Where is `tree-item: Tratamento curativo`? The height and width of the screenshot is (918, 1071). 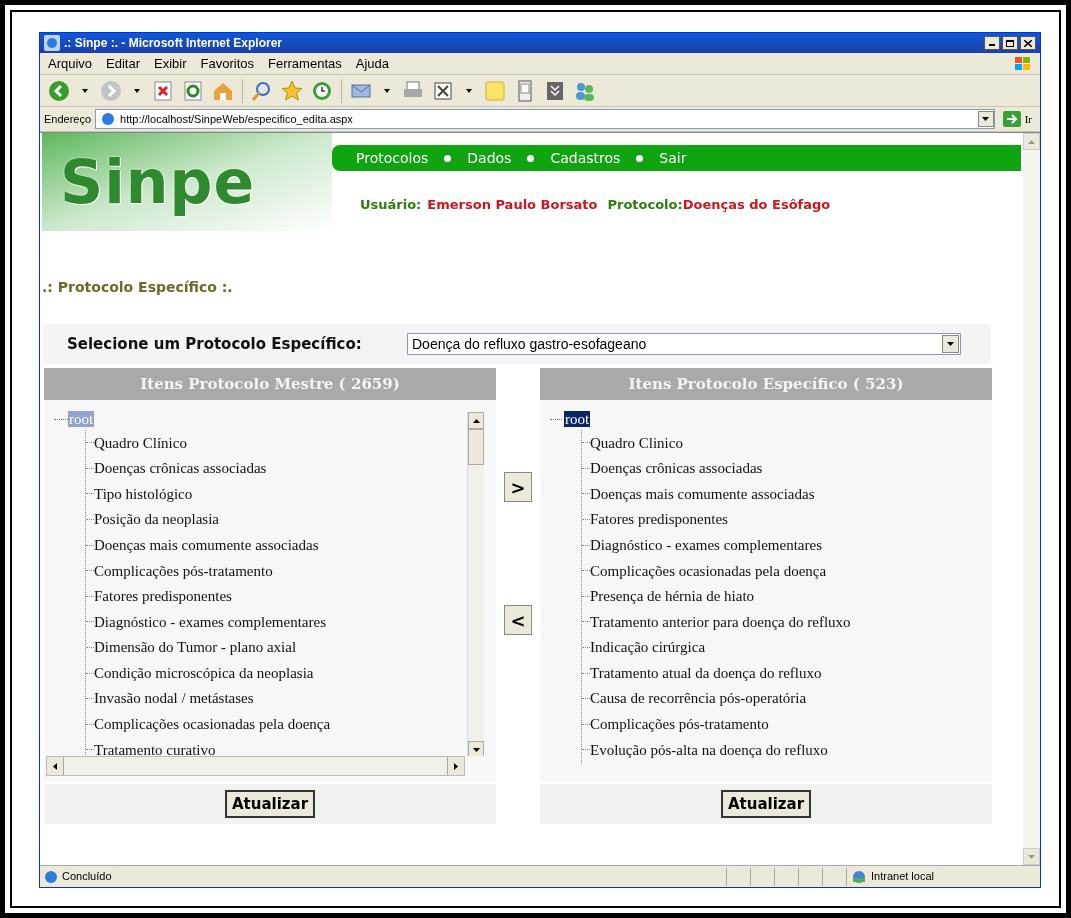
tree-item: Tratamento curativo is located at coordinates (155, 747).